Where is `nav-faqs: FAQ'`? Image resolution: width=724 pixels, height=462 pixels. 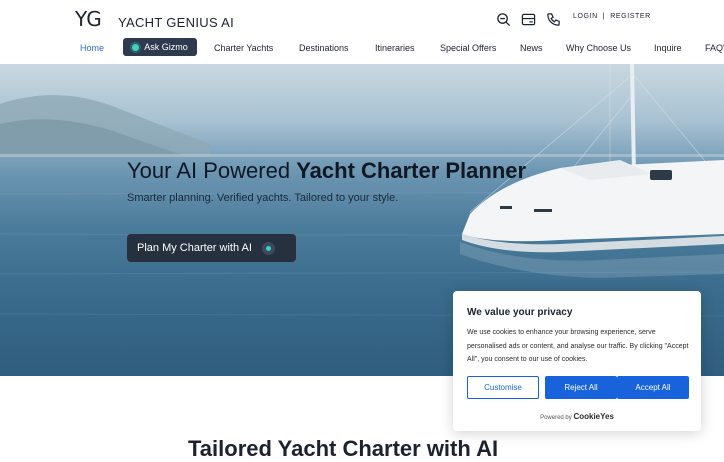
nav-faqs: FAQ' is located at coordinates (714, 48).